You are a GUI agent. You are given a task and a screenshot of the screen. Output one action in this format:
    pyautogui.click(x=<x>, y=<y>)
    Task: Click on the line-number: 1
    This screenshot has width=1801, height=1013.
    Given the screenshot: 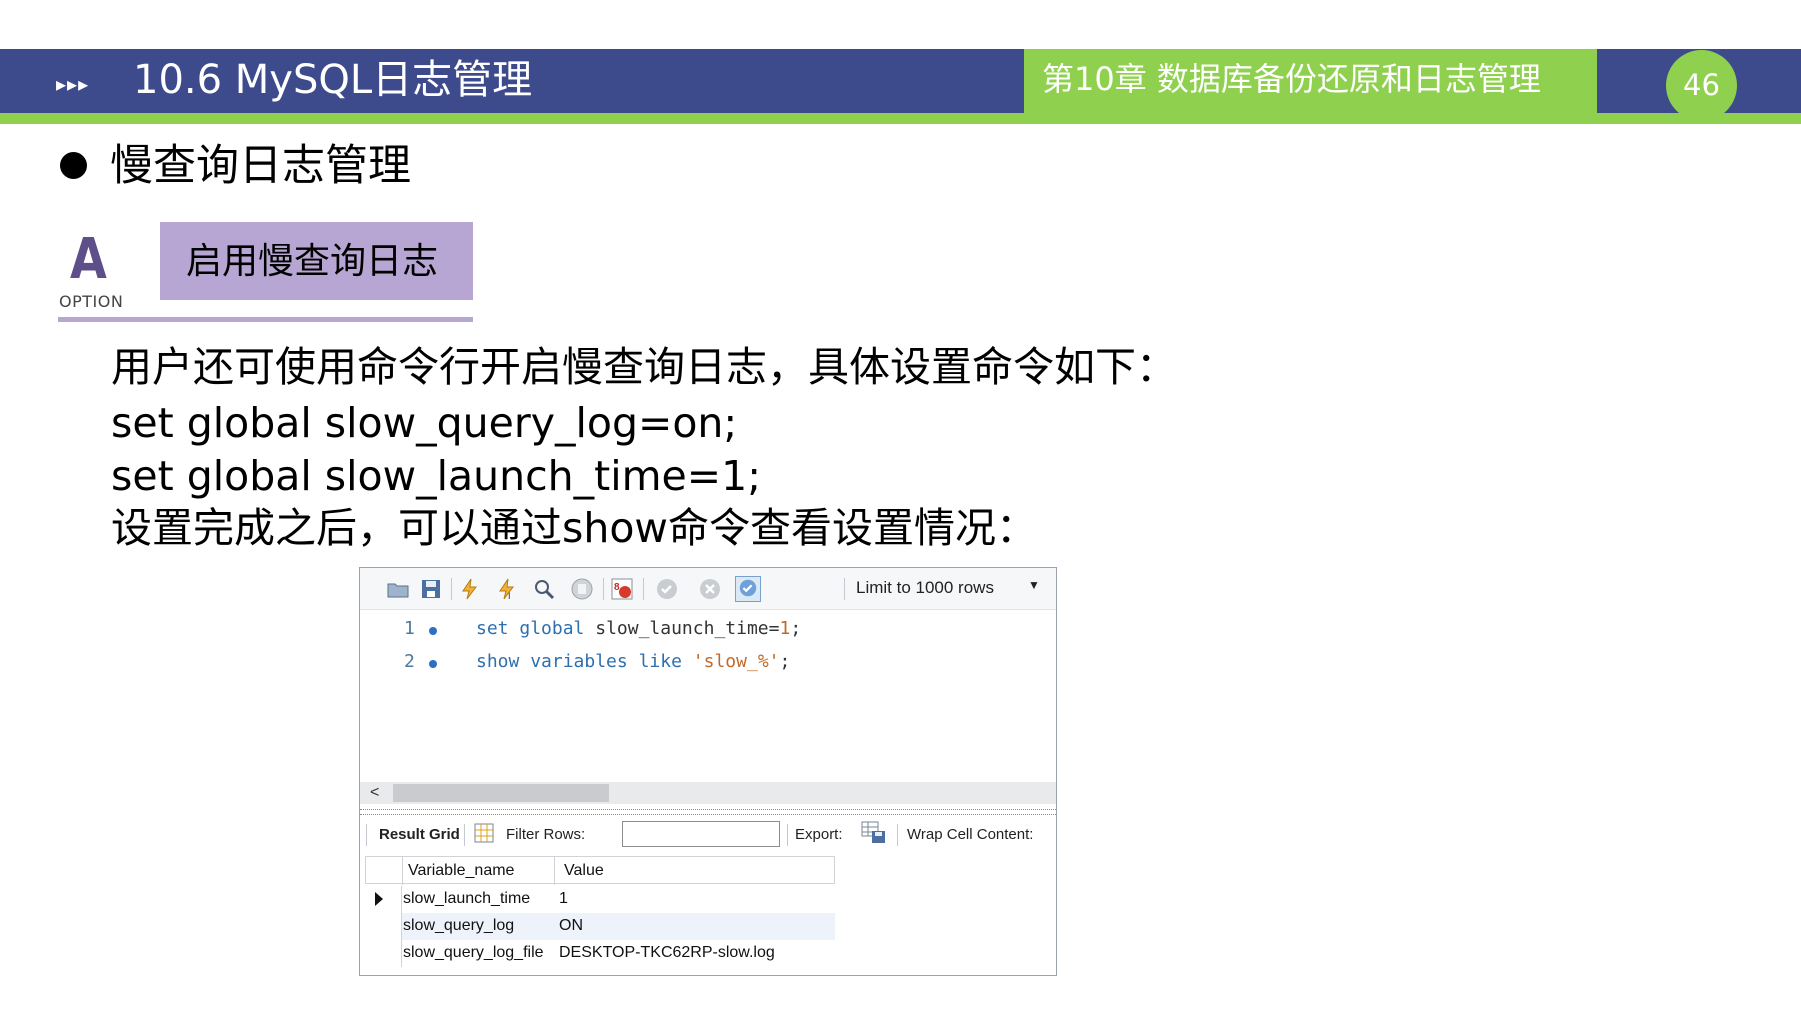 What is the action you would take?
    pyautogui.click(x=409, y=628)
    